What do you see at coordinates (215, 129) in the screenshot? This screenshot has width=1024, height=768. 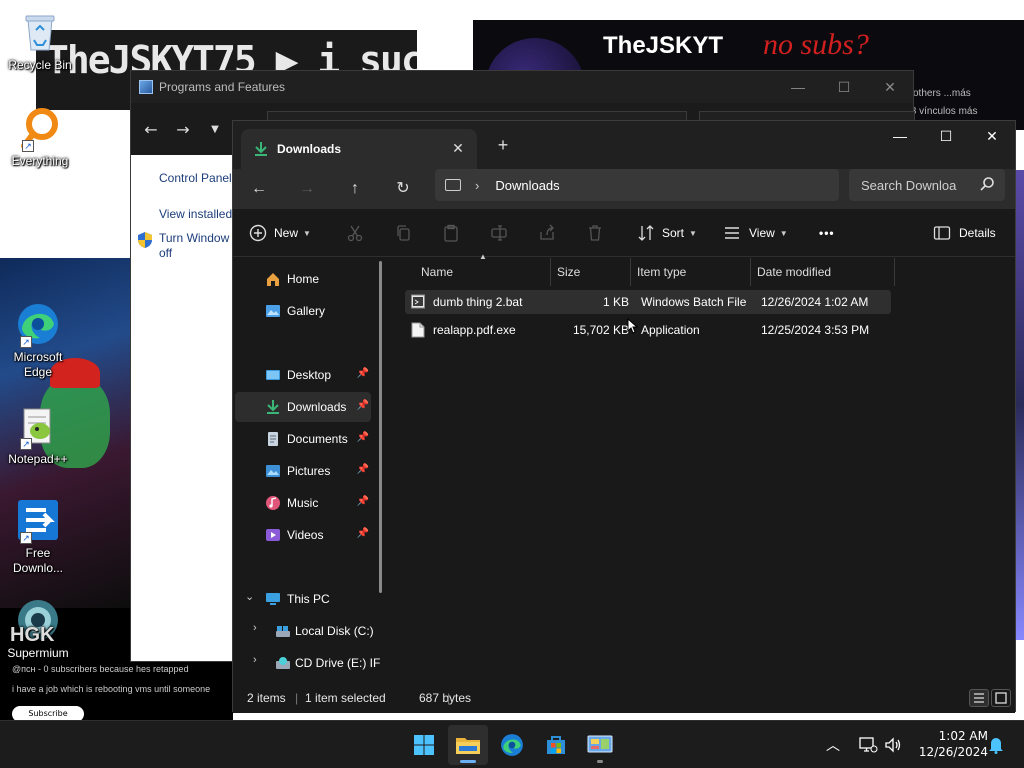 I see `pf-recent-button: ▼` at bounding box center [215, 129].